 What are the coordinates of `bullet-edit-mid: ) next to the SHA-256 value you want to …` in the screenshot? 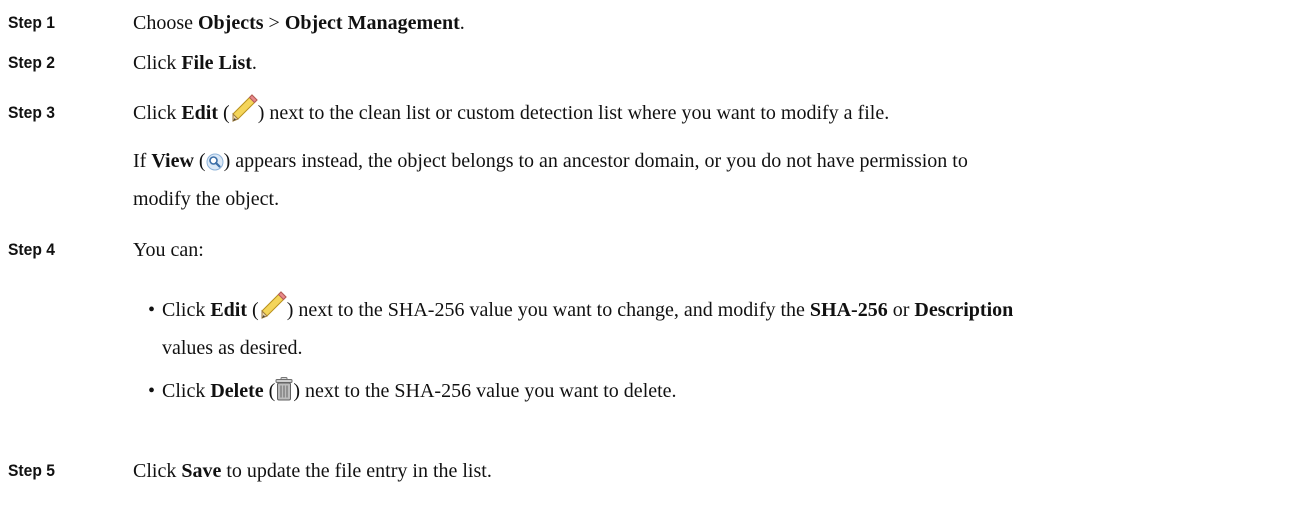 It's located at (548, 310).